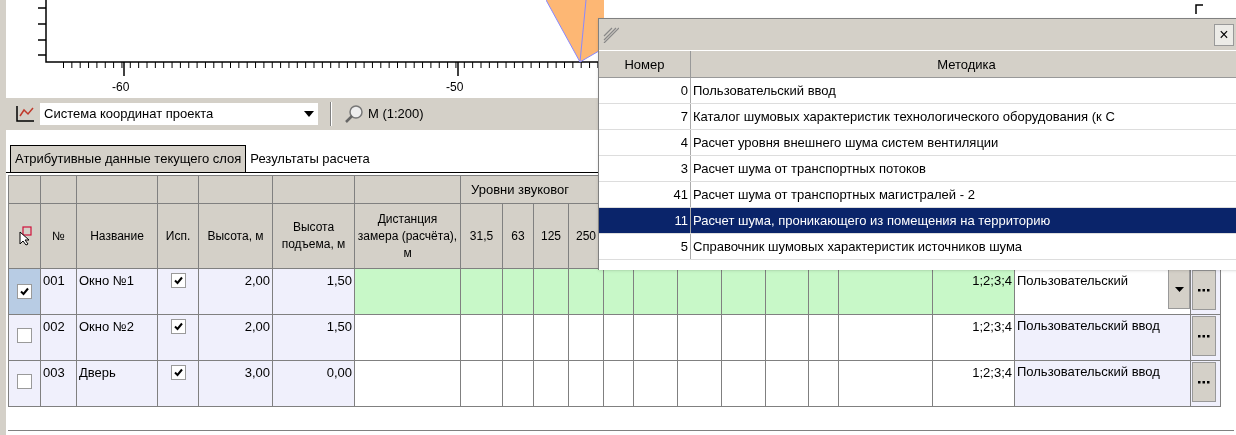 This screenshot has height=435, width=1236. What do you see at coordinates (407, 236) in the screenshot?
I see `column-header: Дистанция замера (расчёта), м` at bounding box center [407, 236].